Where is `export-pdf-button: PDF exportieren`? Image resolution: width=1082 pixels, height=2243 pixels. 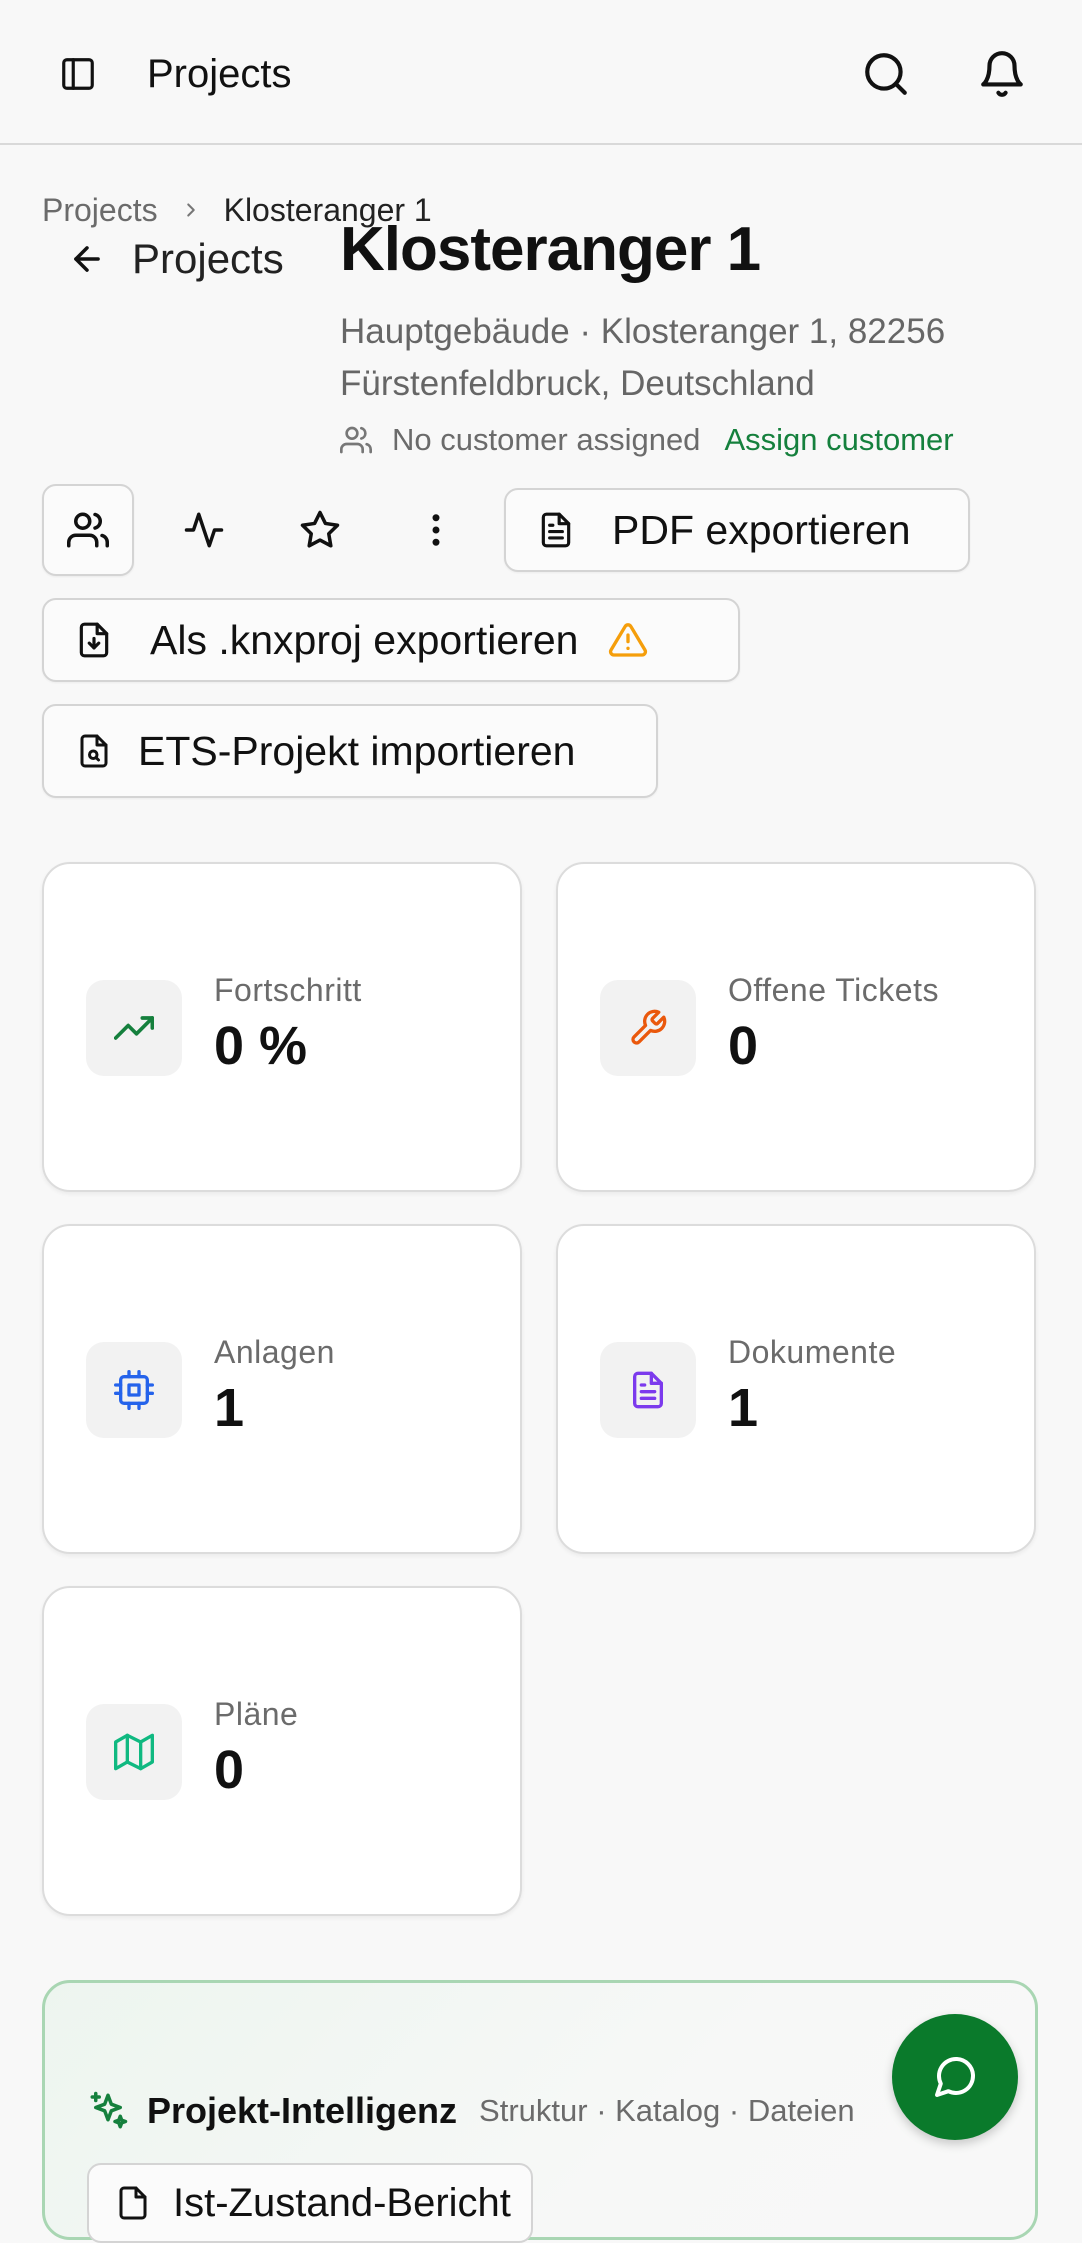
export-pdf-button: PDF exportieren is located at coordinates (737, 530).